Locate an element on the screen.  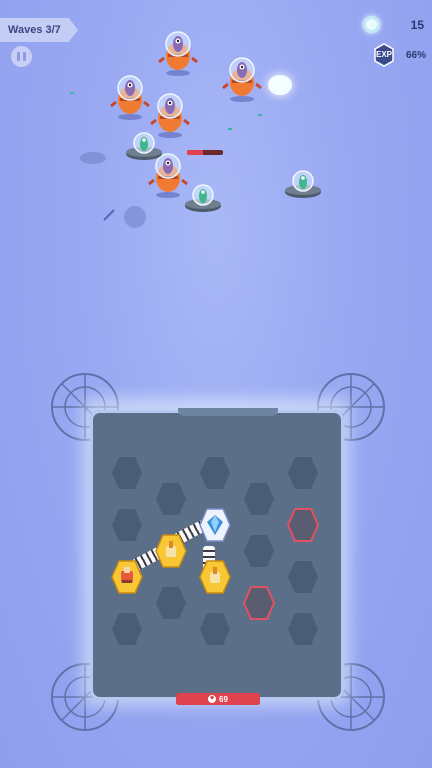
energy-orb-pickup is located at coordinates (280, 85).